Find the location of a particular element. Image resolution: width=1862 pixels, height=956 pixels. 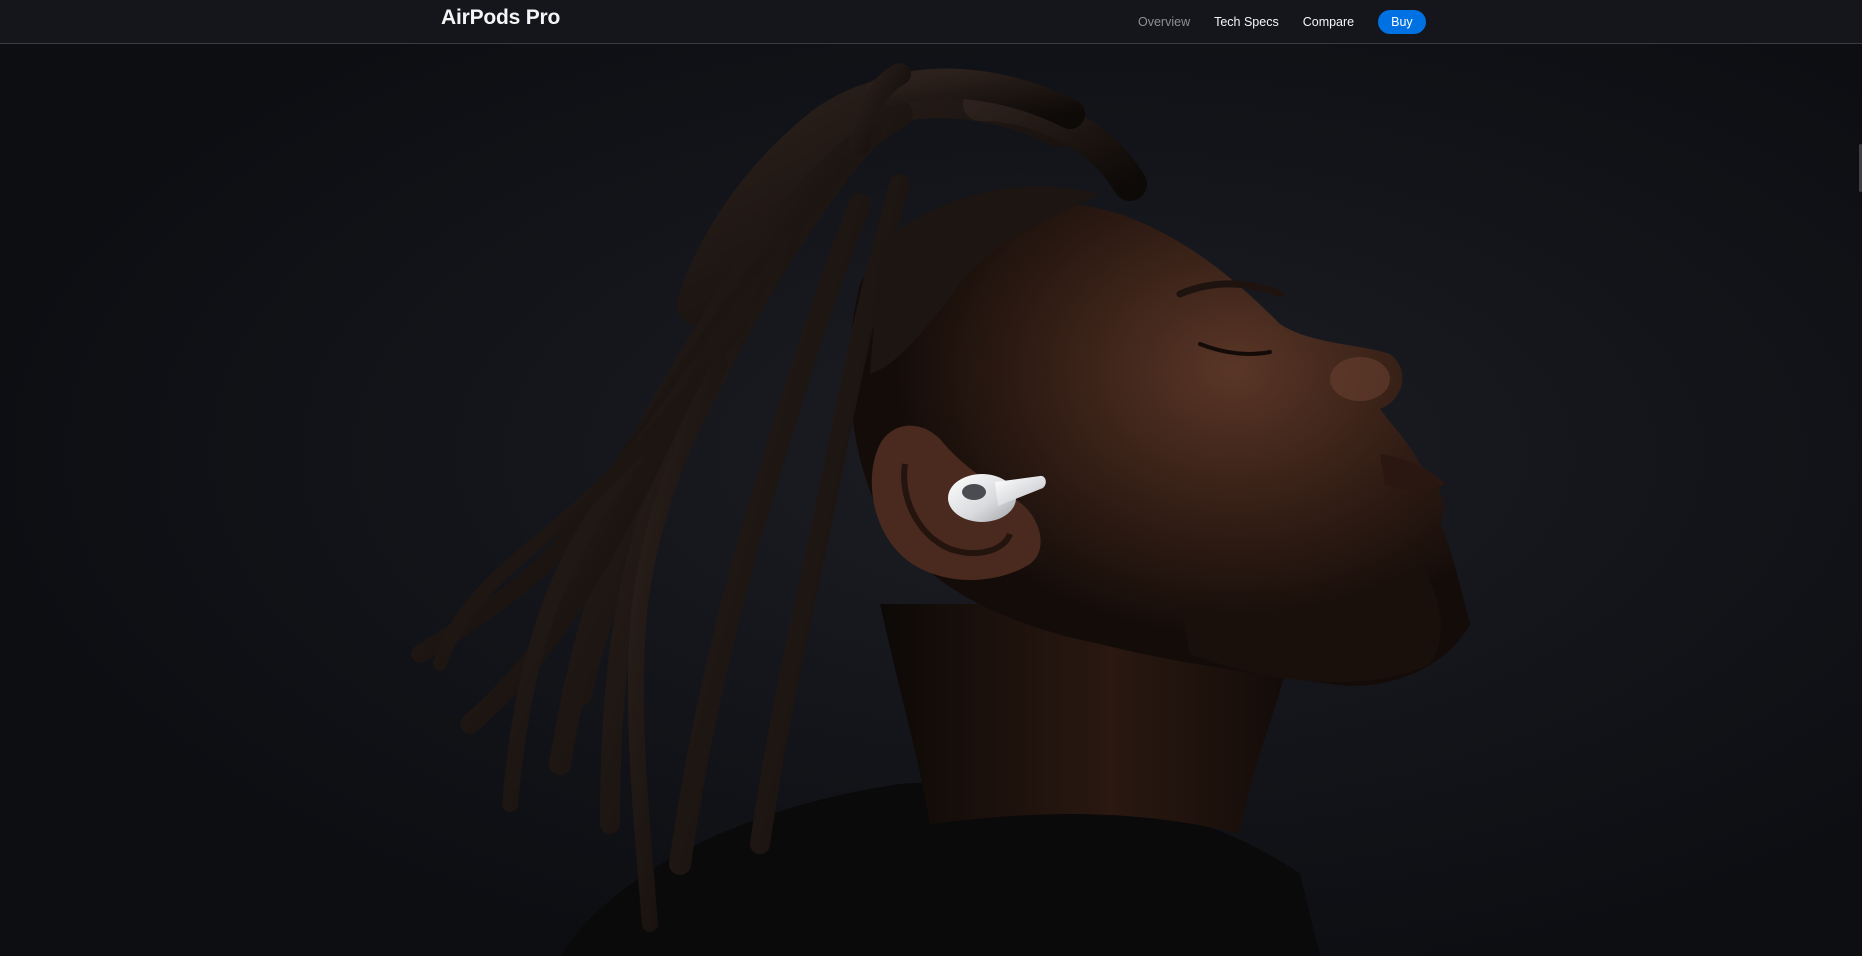

nav-link-tech-specs: Tech Specs is located at coordinates (1246, 22).